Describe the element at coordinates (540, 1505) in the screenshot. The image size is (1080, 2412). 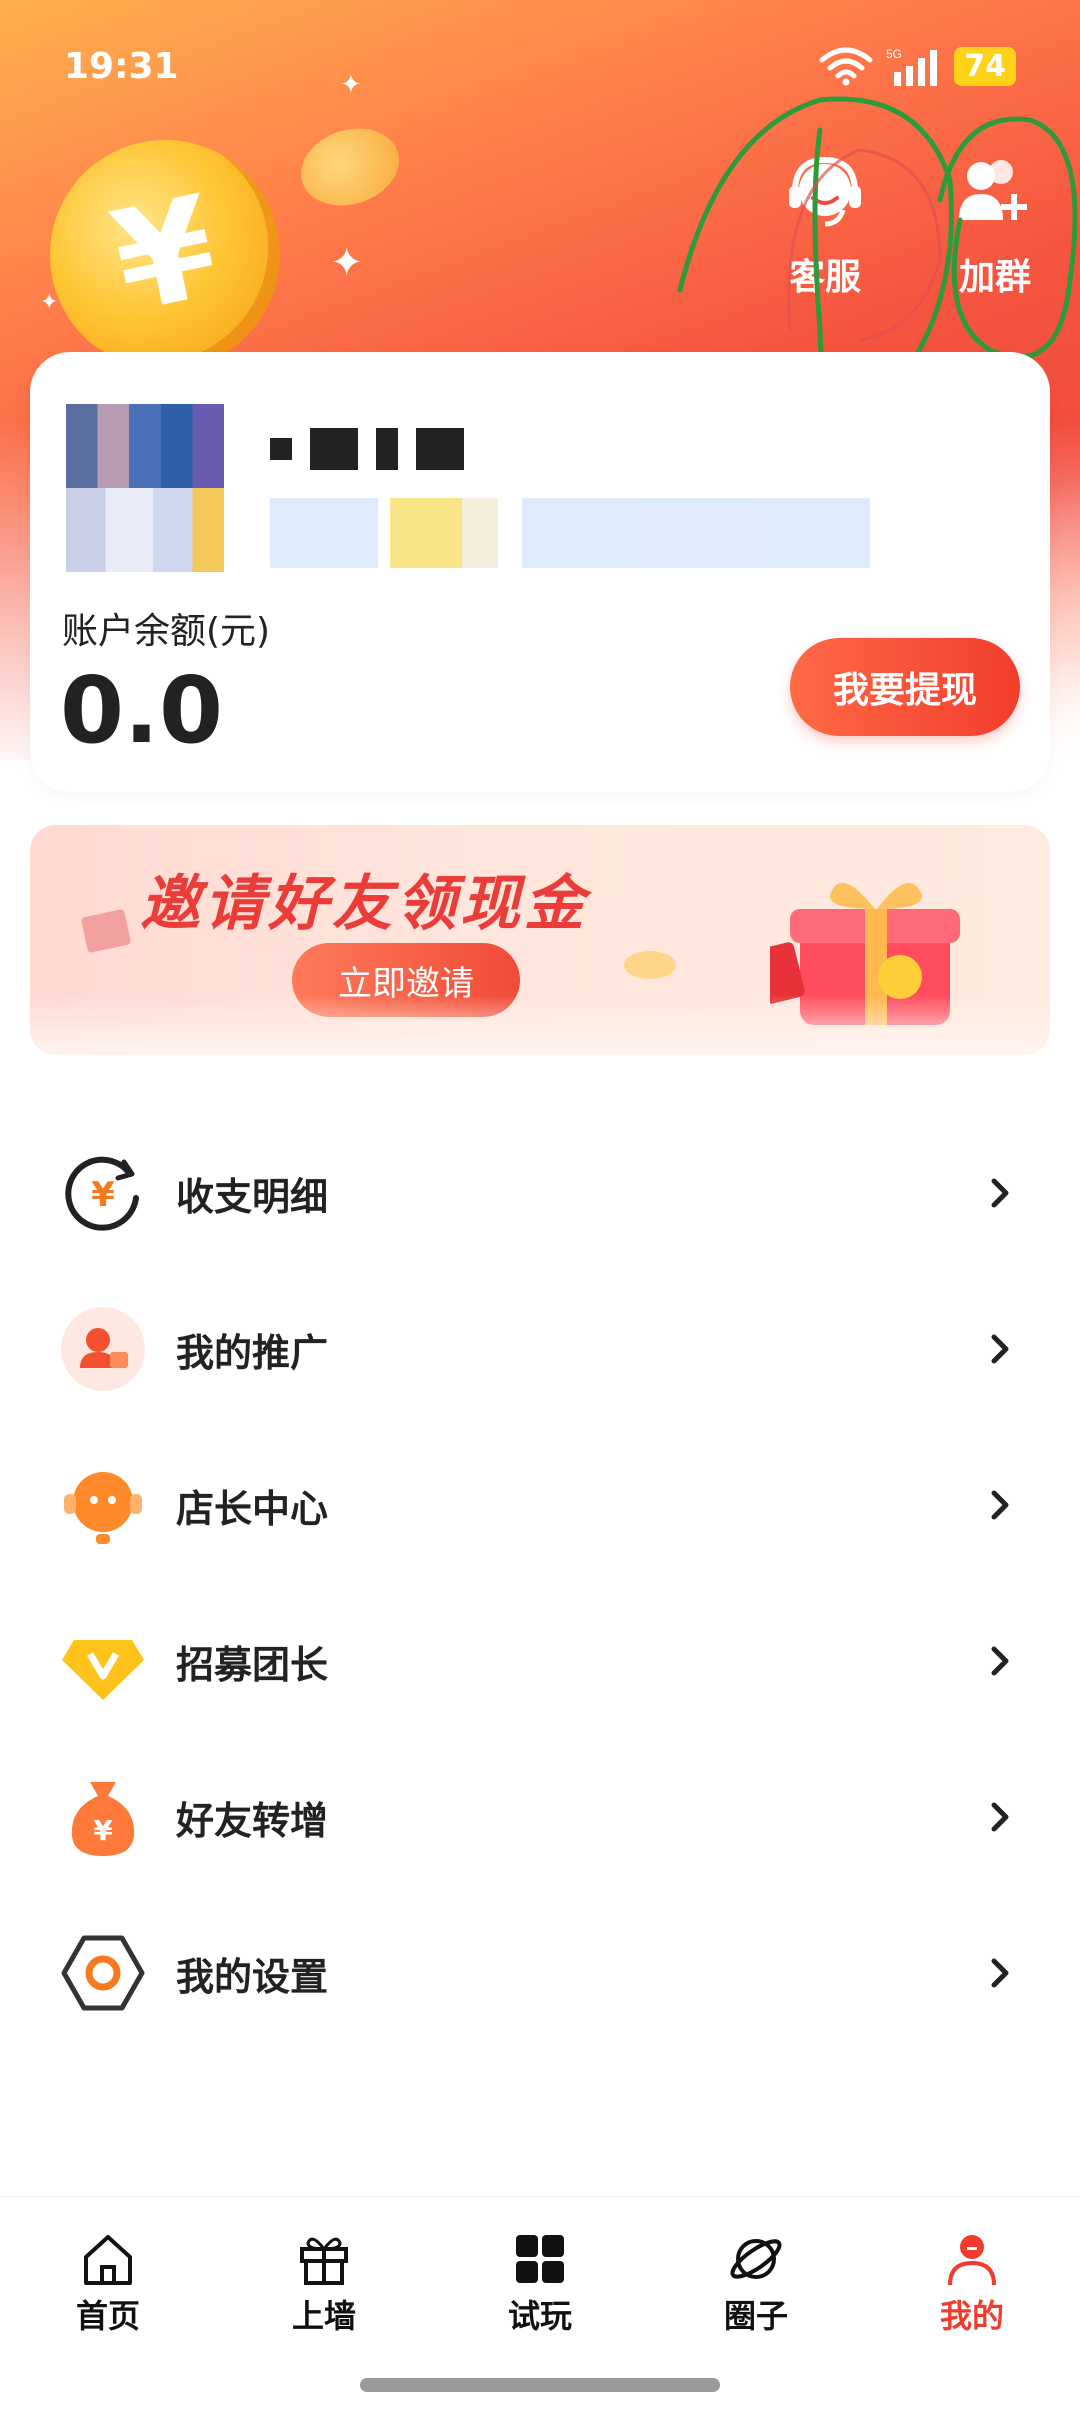
I see `menu-item-store-manager: 店长中心` at that location.